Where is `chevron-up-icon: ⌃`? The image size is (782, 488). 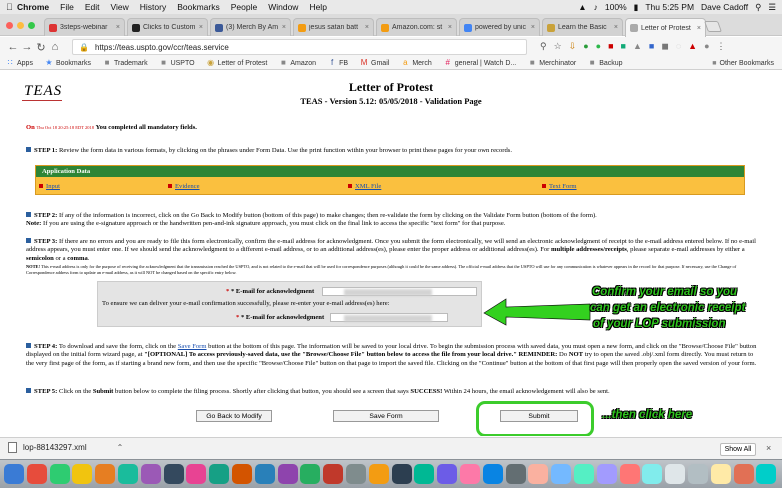
chevron-up-icon: ⌃ is located at coordinates (120, 447).